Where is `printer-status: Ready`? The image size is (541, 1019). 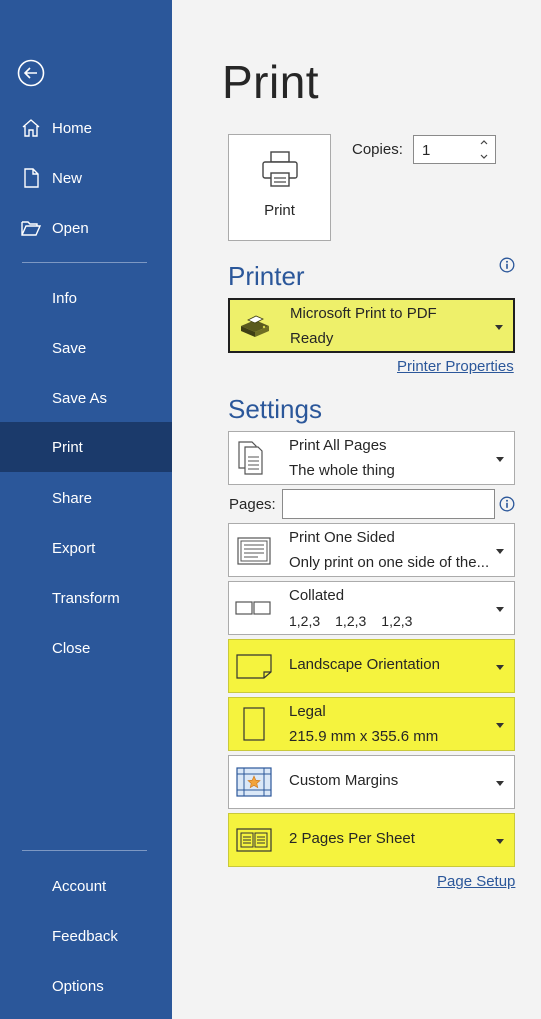
printer-status: Ready is located at coordinates (312, 338).